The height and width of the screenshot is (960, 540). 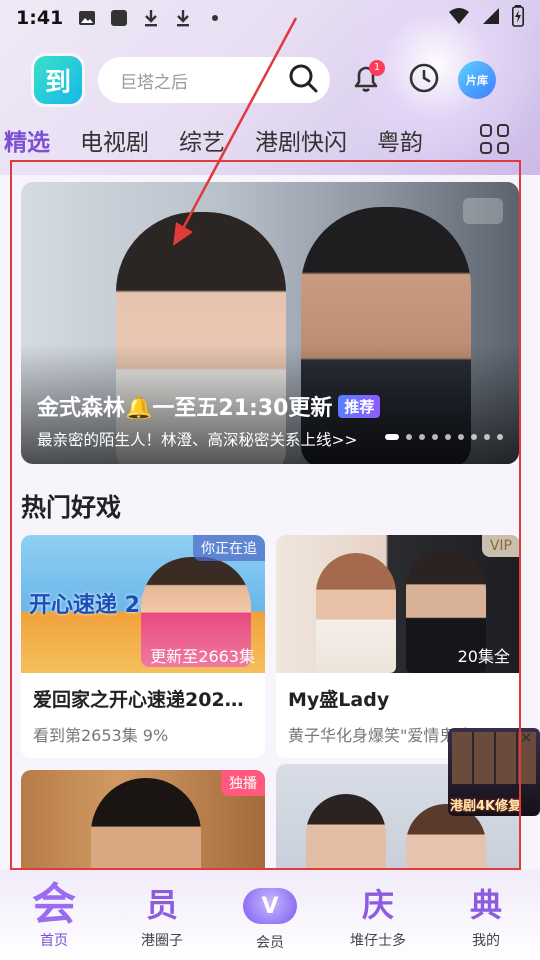 What do you see at coordinates (162, 941) in the screenshot?
I see `nav-label: 港圈子` at bounding box center [162, 941].